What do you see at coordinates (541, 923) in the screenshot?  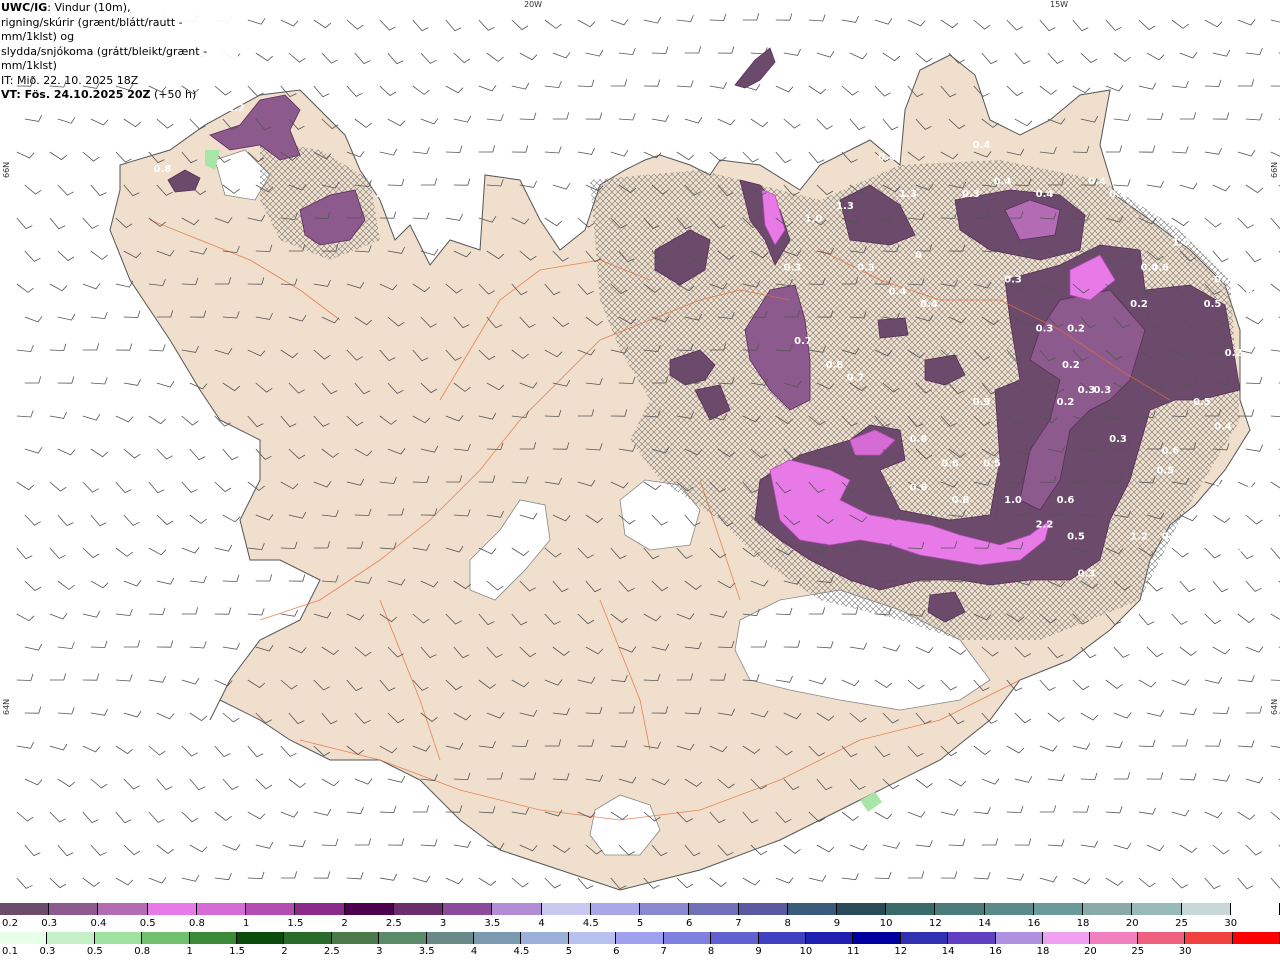 I see `colorbar-tick-label: 4` at bounding box center [541, 923].